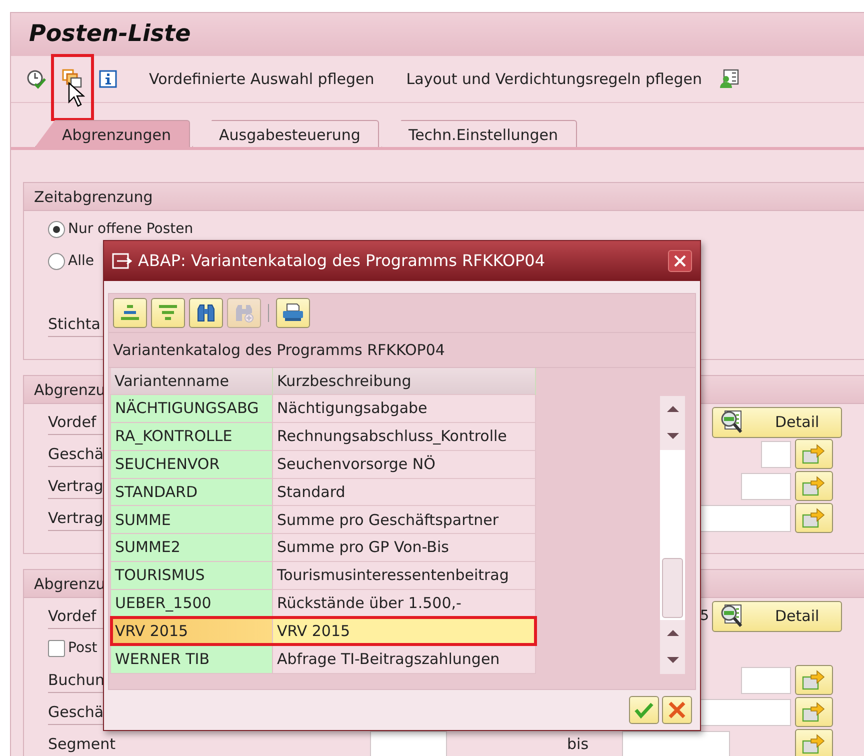  I want to click on window-title: Posten-Liste, so click(110, 34).